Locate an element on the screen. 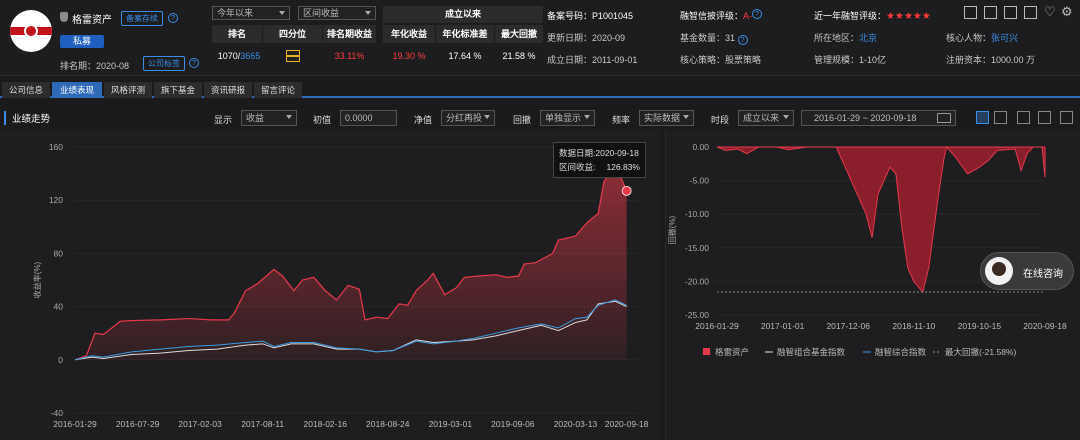 The height and width of the screenshot is (440, 1080). section-title: 业绩走势 is located at coordinates (27, 118).